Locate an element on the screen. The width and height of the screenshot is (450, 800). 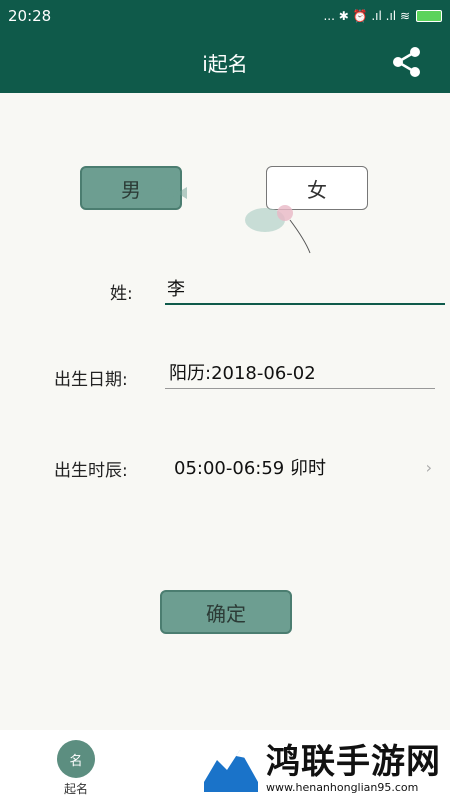
confirm-button: 确定 is located at coordinates (226, 612).